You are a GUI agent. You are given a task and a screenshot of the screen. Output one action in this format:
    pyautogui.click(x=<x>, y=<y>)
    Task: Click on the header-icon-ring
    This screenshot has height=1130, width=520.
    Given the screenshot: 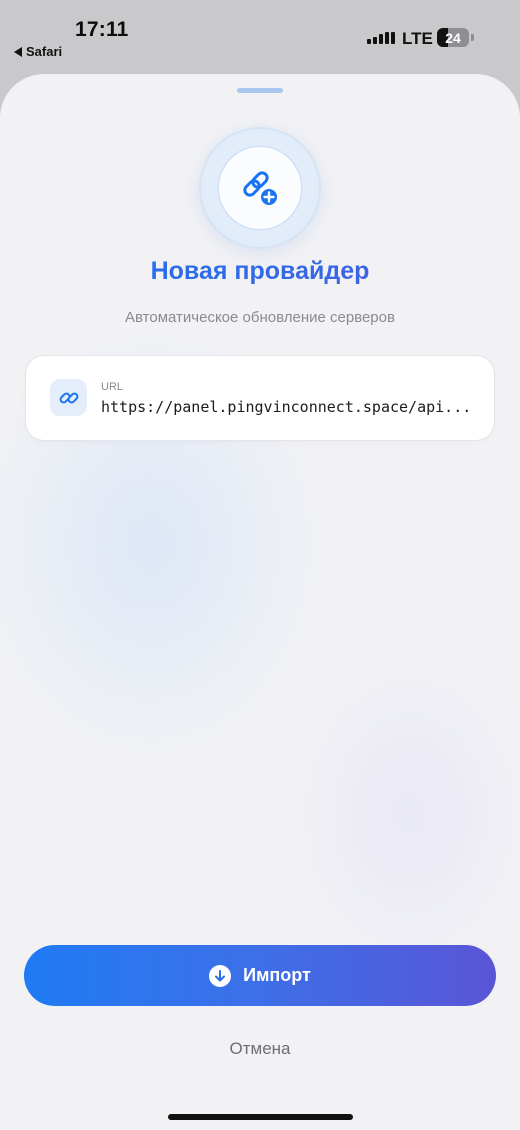 What is the action you would take?
    pyautogui.click(x=260, y=188)
    